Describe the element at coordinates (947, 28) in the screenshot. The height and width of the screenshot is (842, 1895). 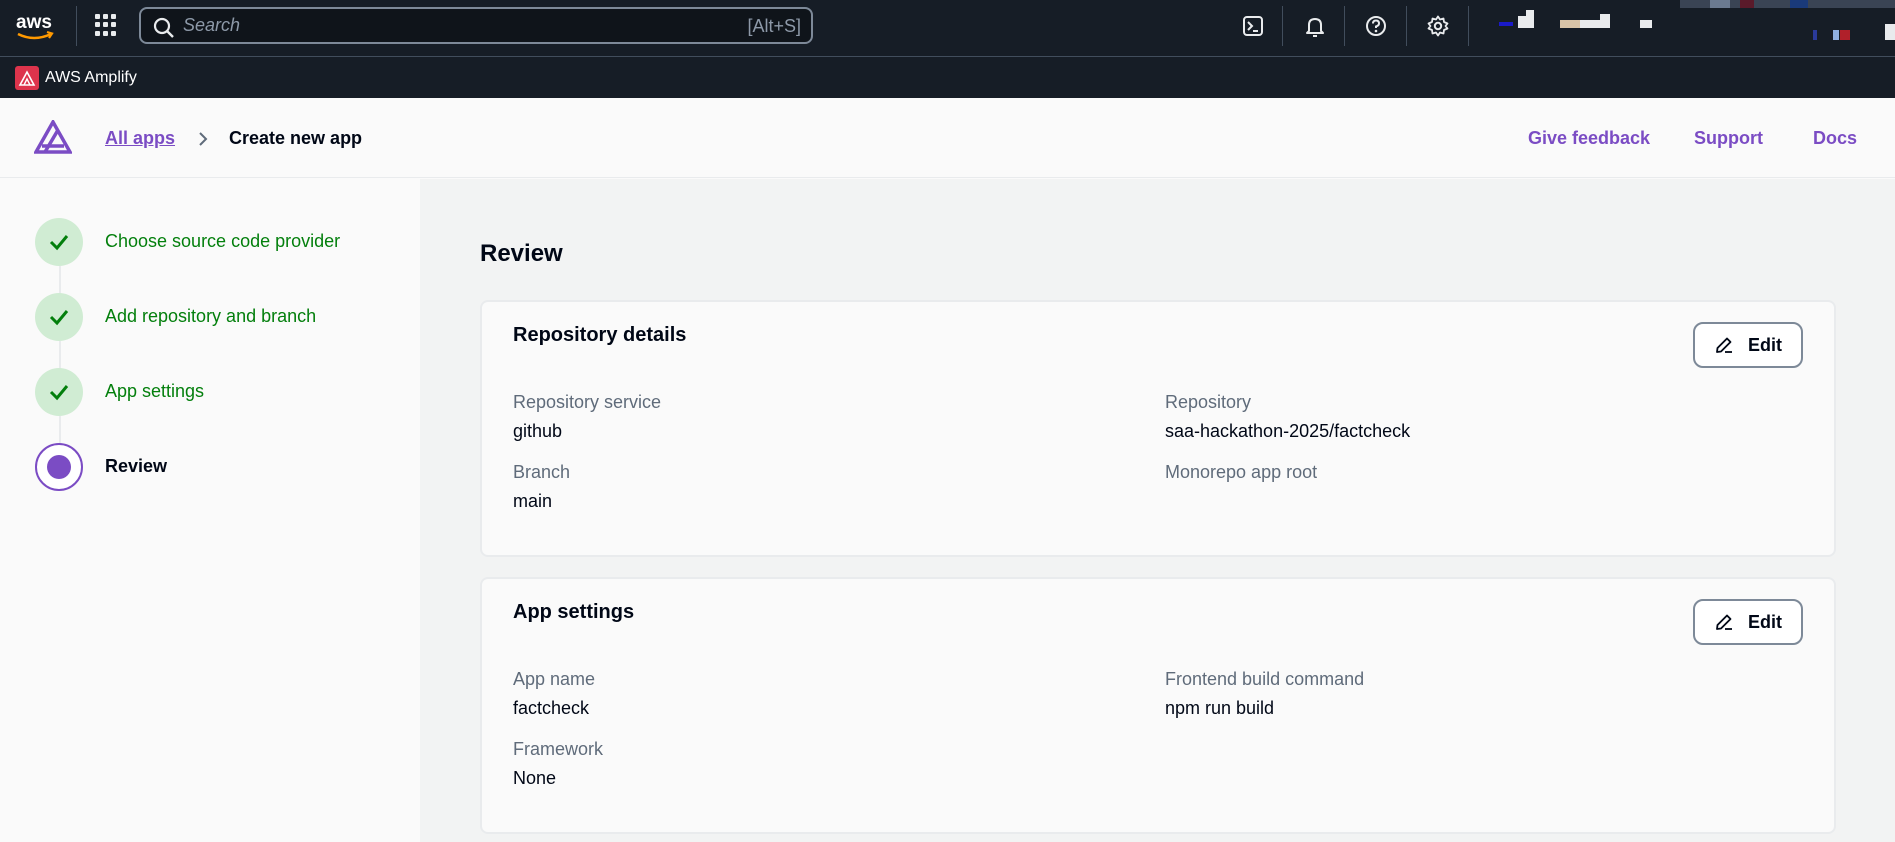
I see `console-top-nav: aws [Alt+S]` at that location.